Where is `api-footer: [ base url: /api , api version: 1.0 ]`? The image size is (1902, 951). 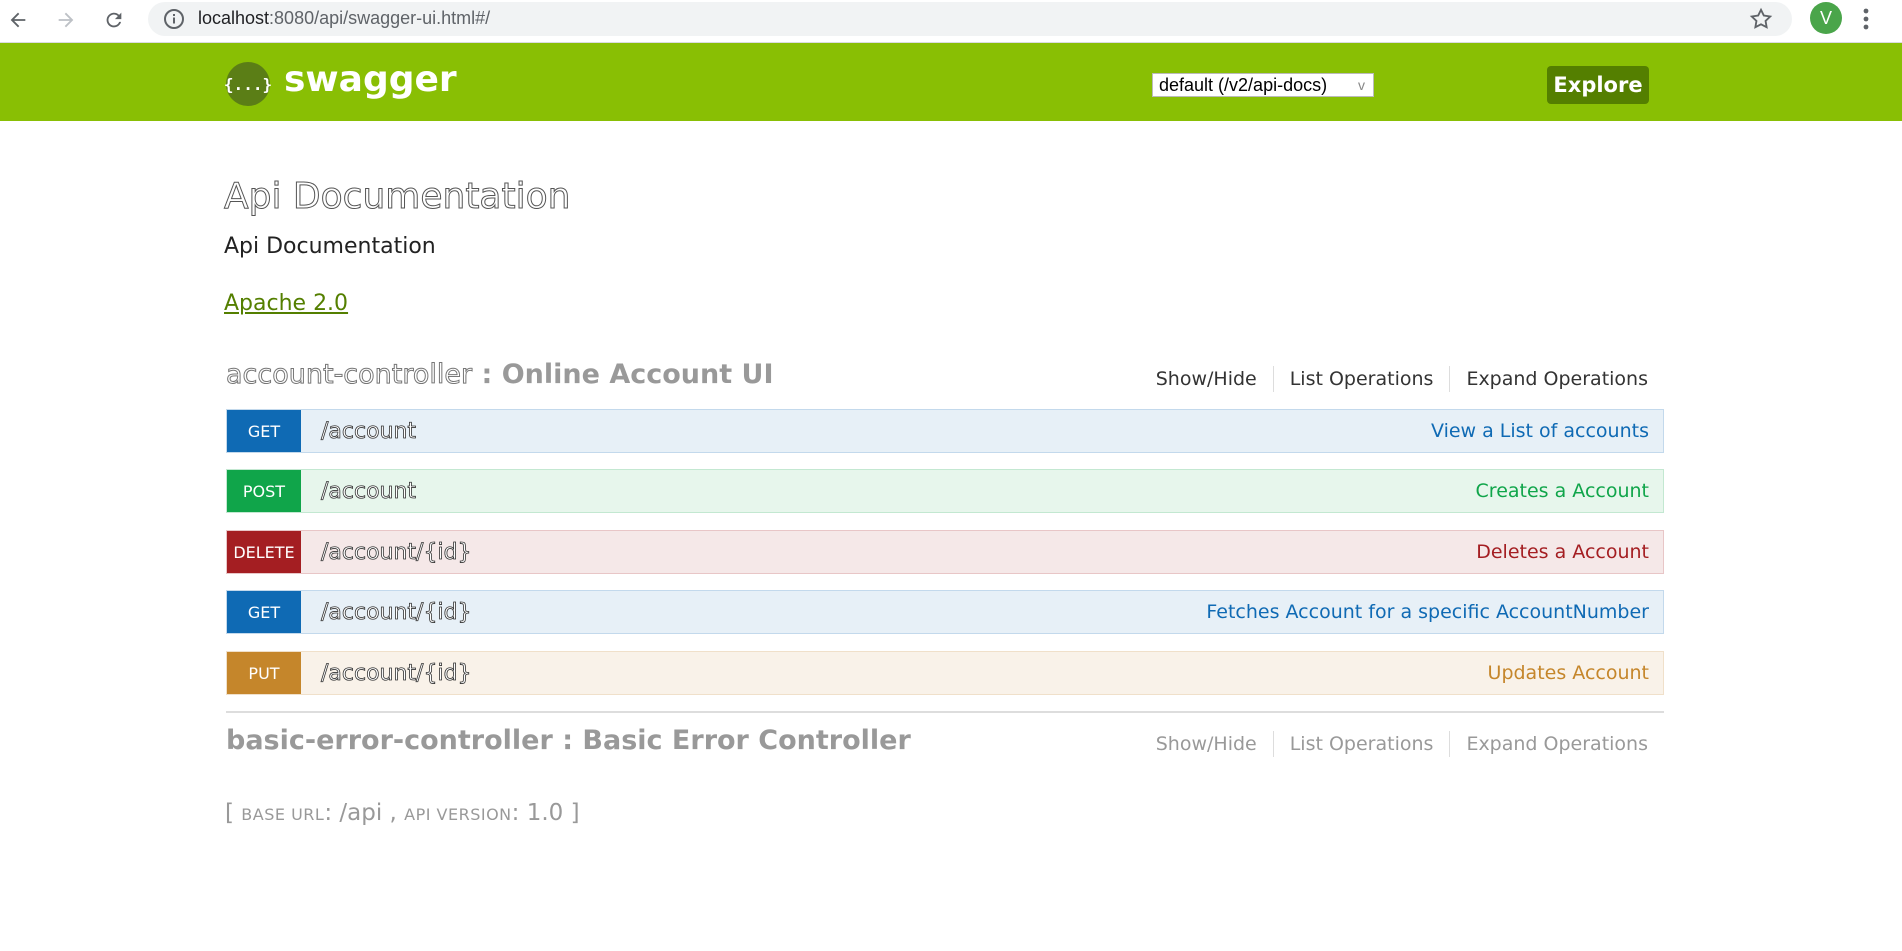
api-footer: [ base url: /api , api version: 1.0 ] is located at coordinates (402, 813).